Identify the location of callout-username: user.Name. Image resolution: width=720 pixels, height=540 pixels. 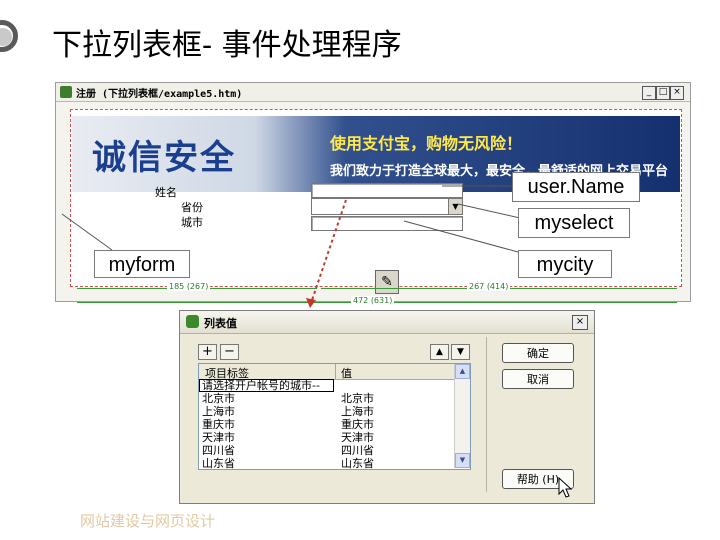
(576, 187).